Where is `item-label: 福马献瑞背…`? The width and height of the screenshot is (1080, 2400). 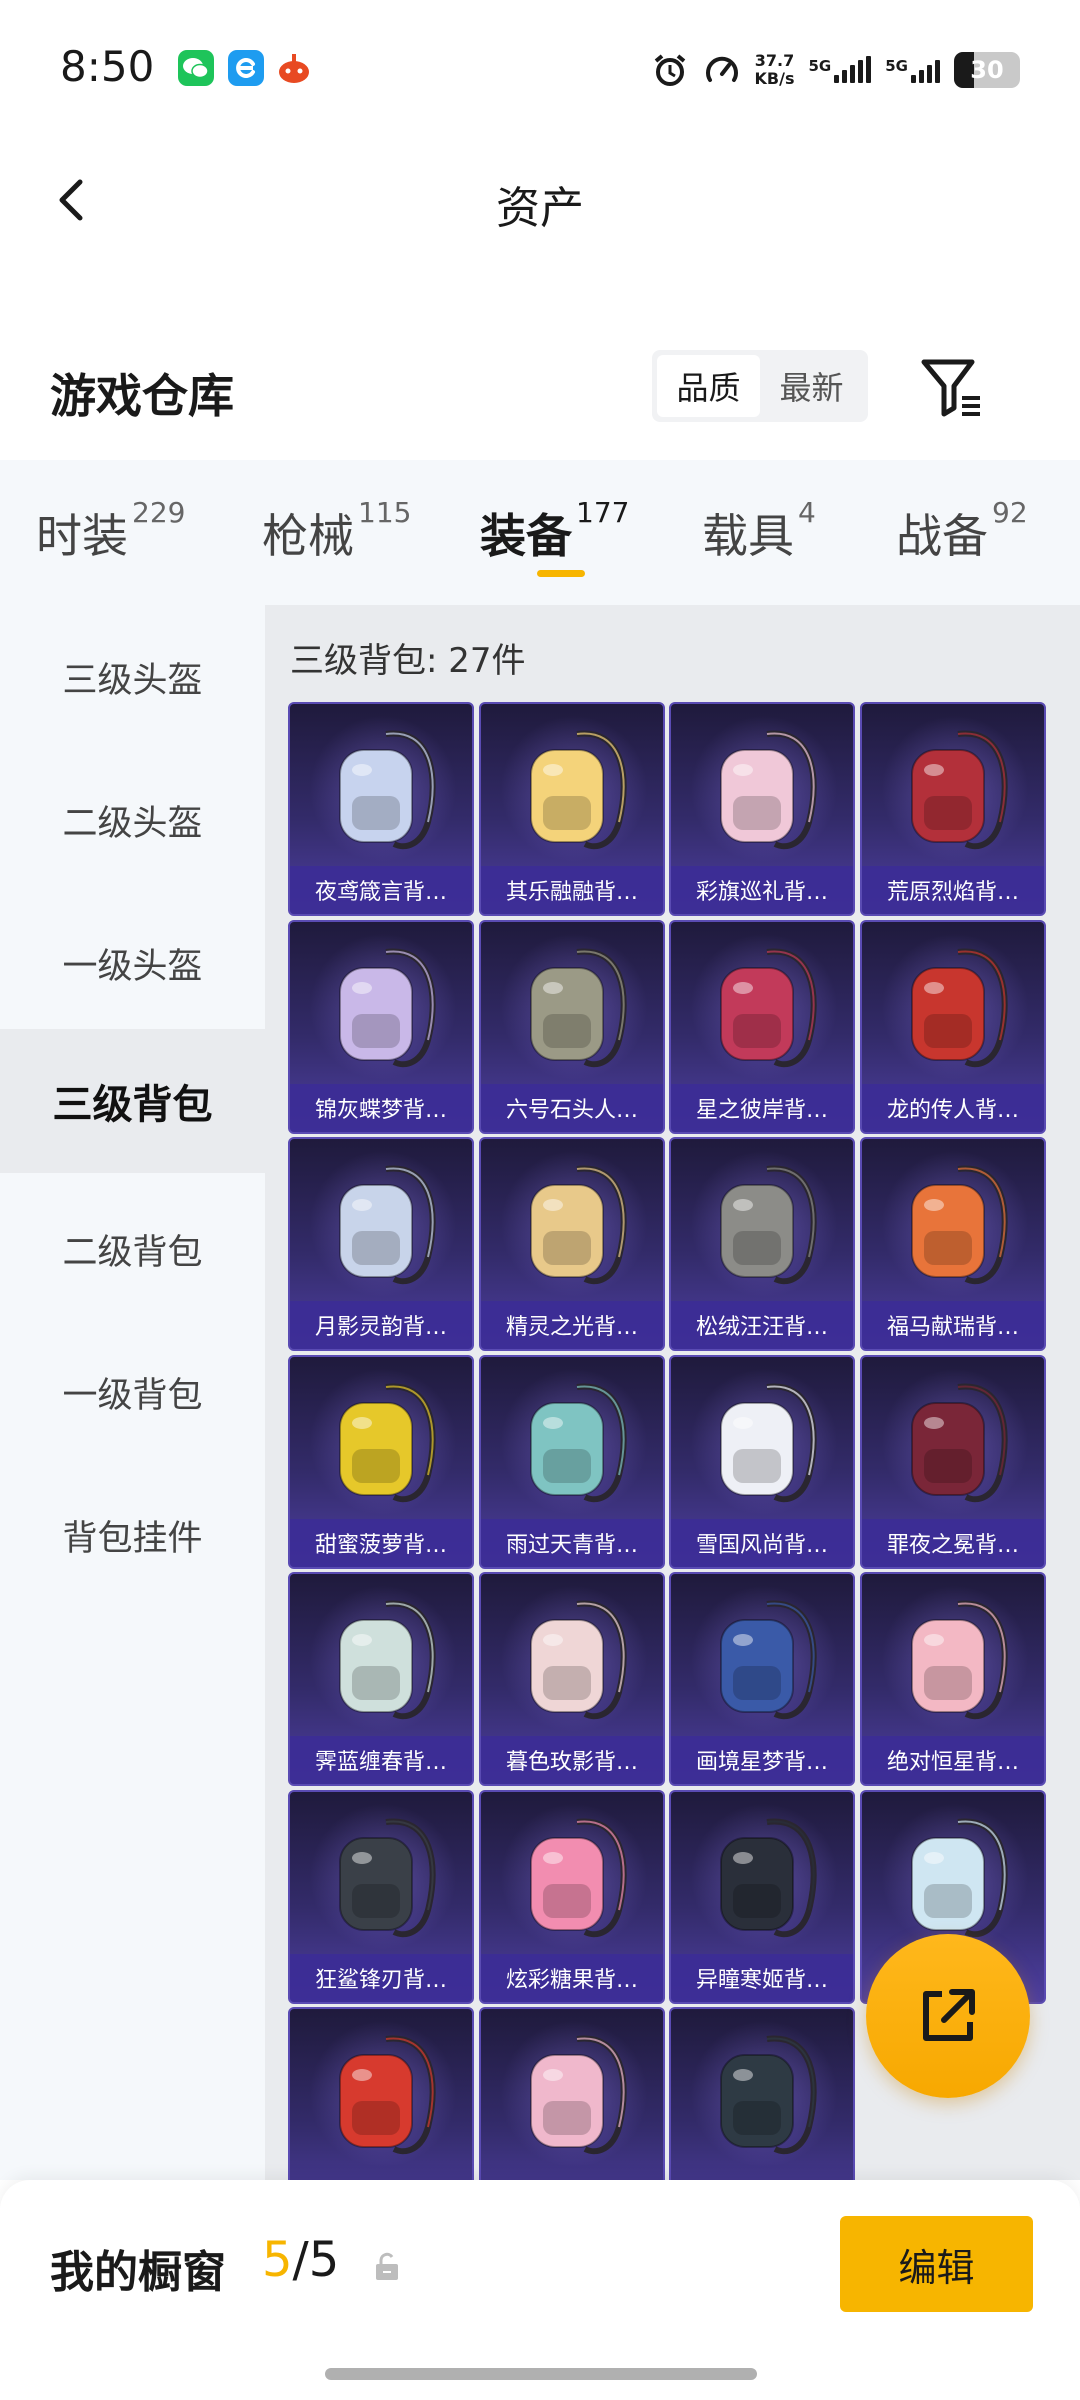
item-label: 福马献瑞背… is located at coordinates (953, 1325).